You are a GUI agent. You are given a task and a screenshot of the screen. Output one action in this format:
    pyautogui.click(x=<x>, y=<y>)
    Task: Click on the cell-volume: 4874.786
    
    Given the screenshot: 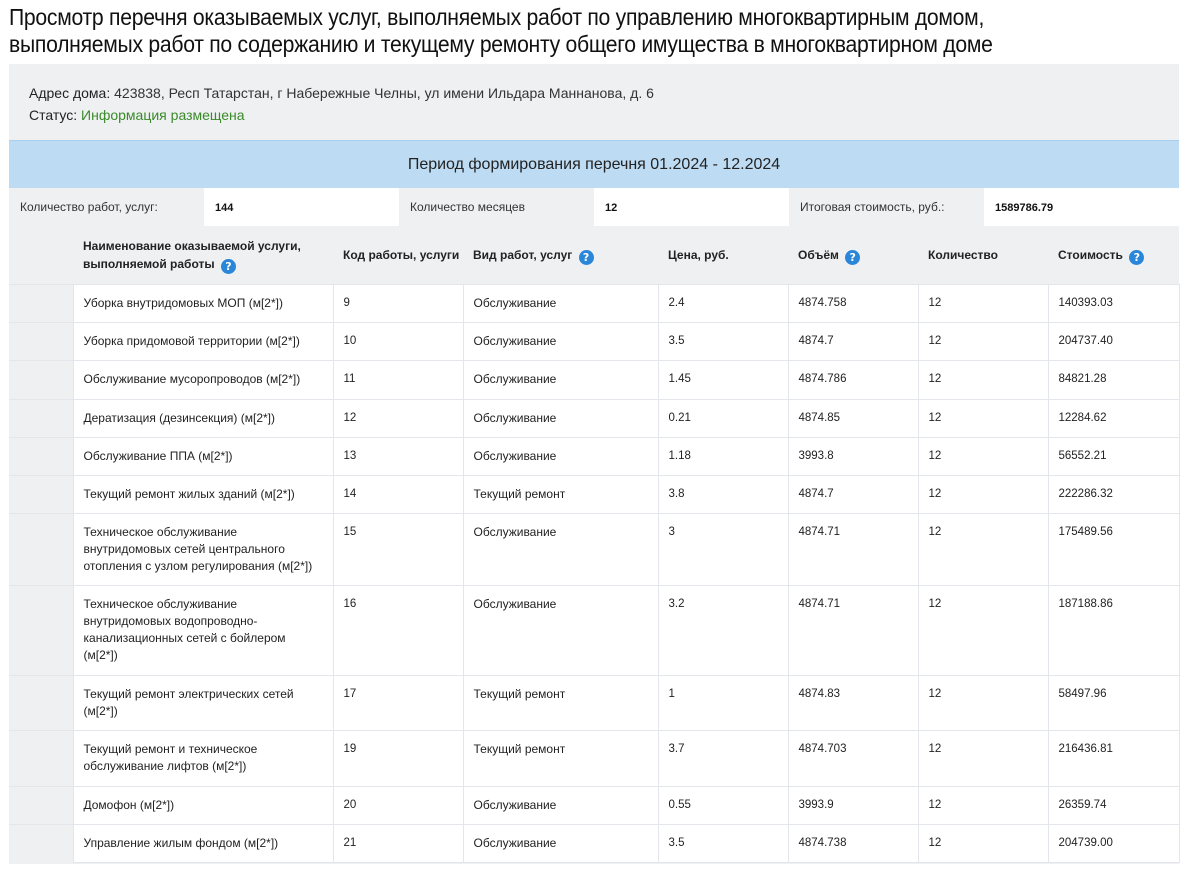 What is the action you would take?
    pyautogui.click(x=853, y=380)
    